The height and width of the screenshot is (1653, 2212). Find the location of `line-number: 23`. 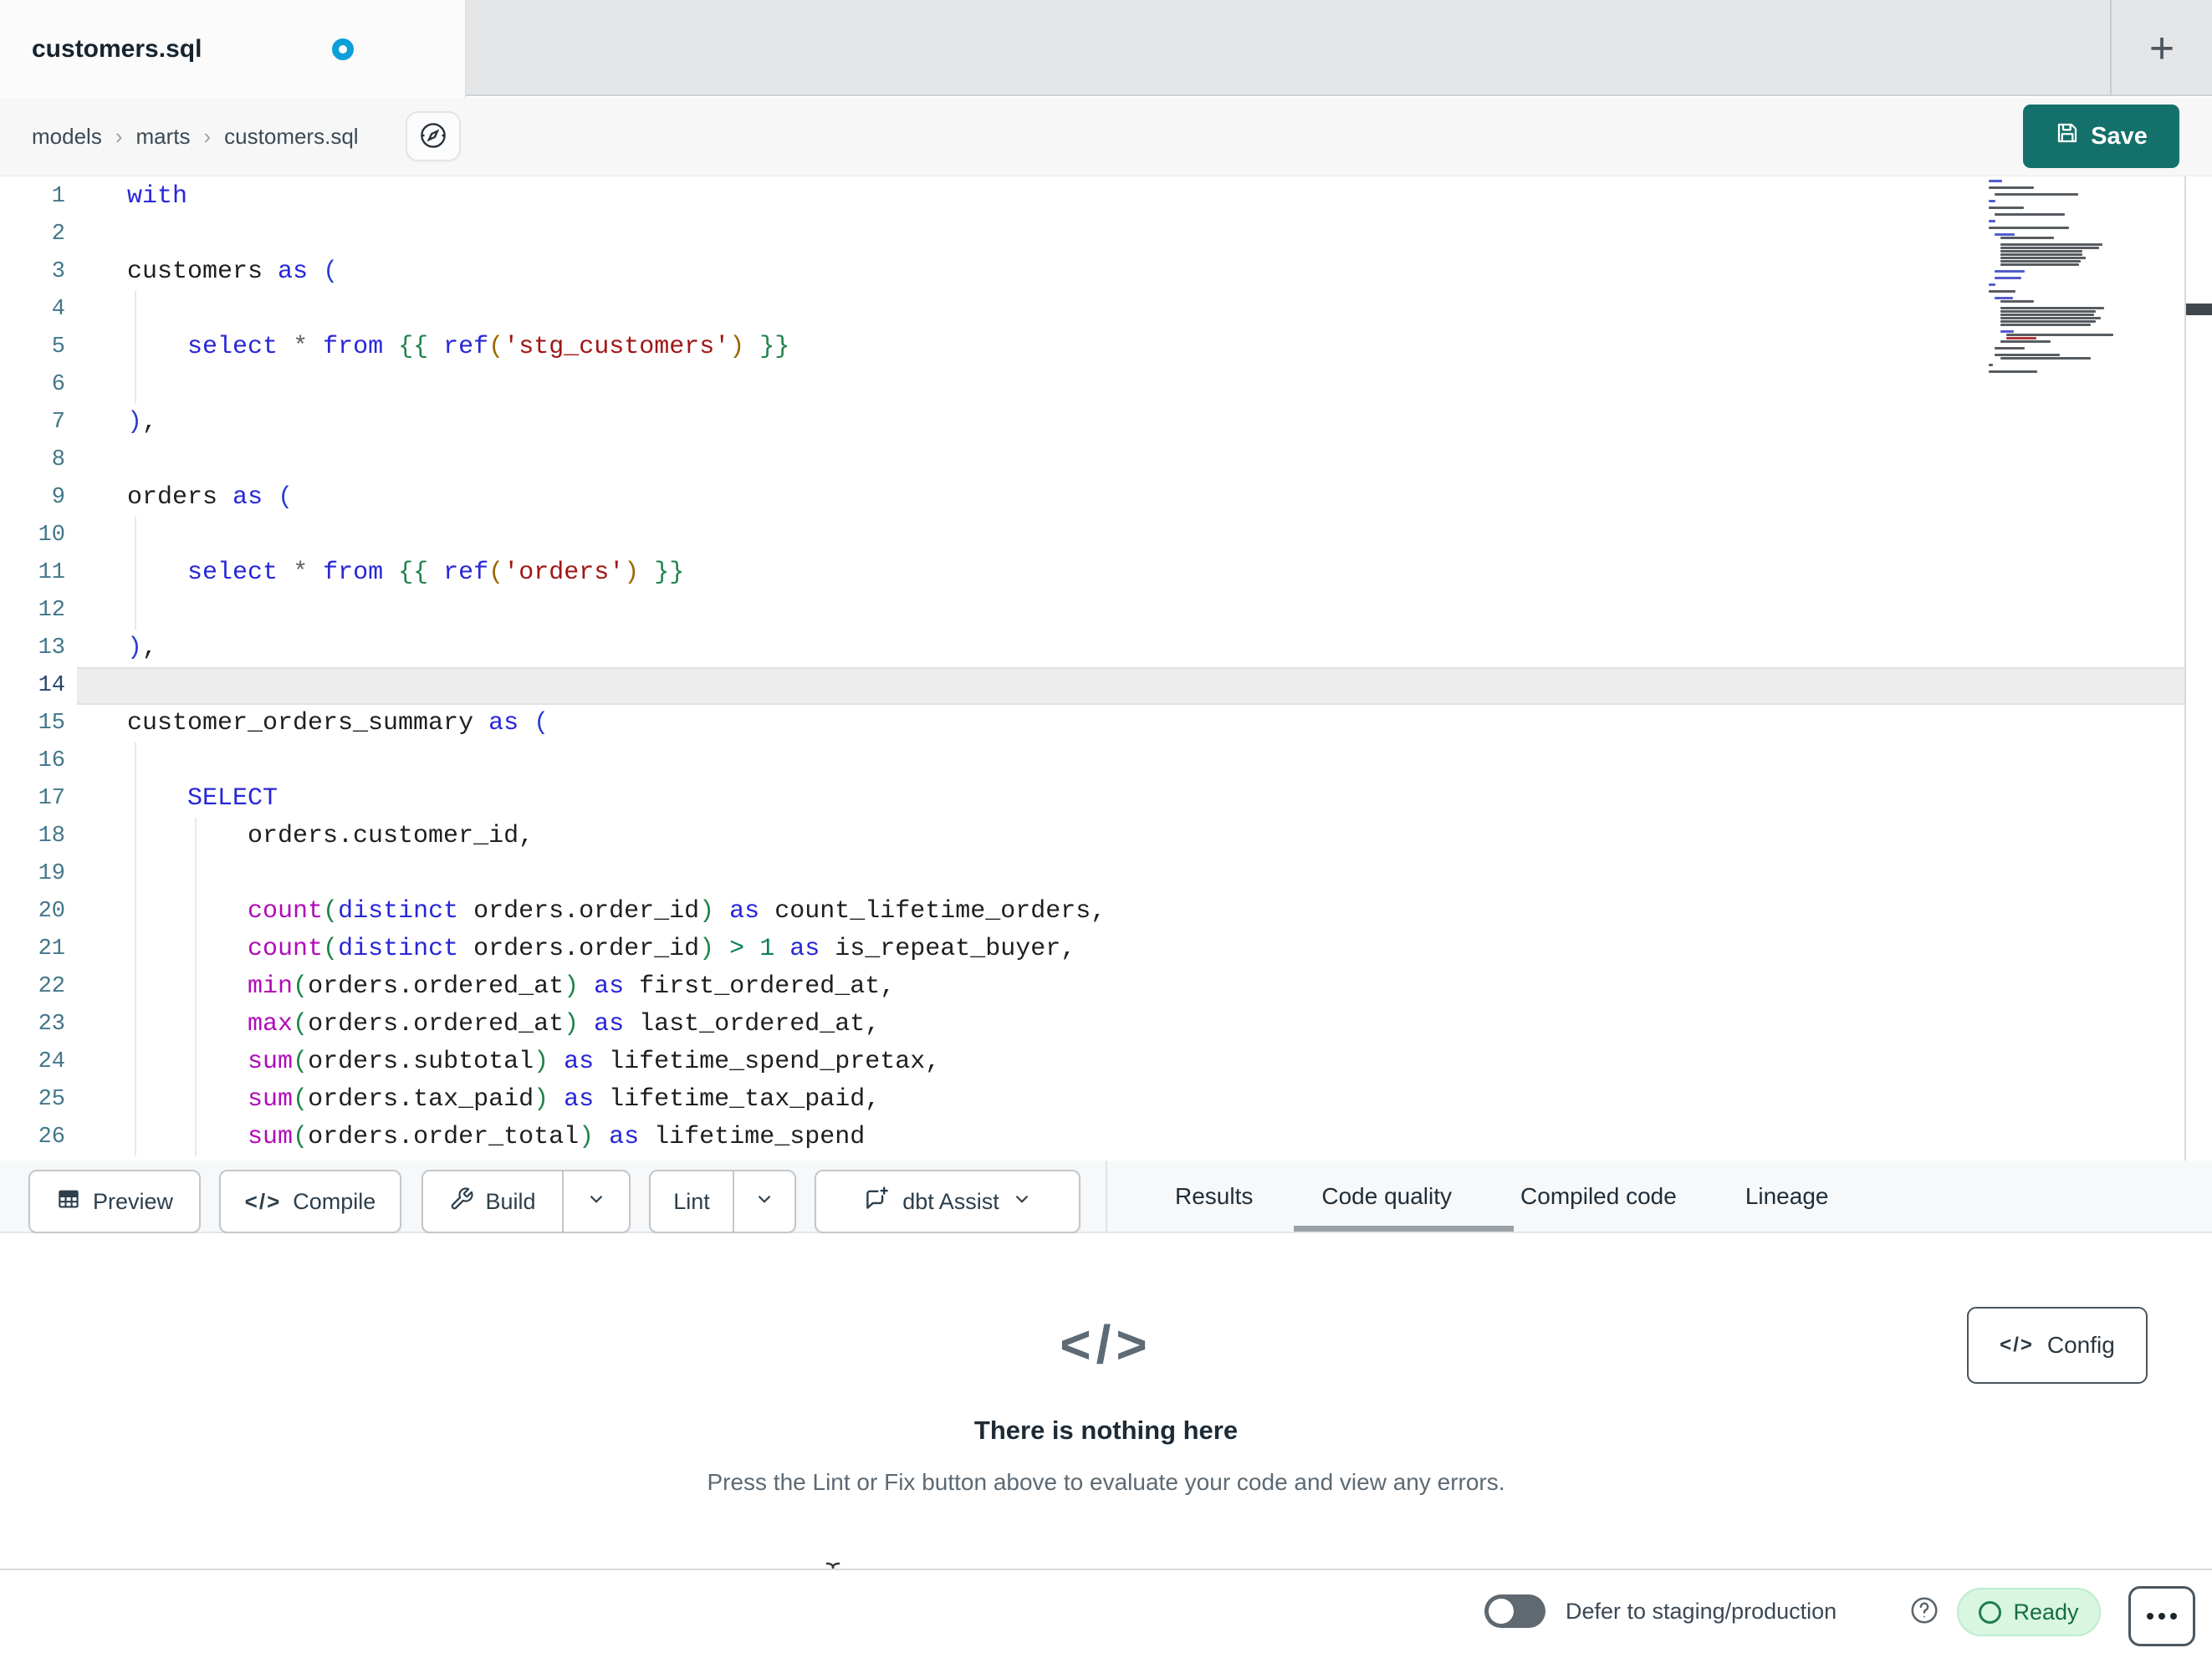

line-number: 23 is located at coordinates (51, 1024).